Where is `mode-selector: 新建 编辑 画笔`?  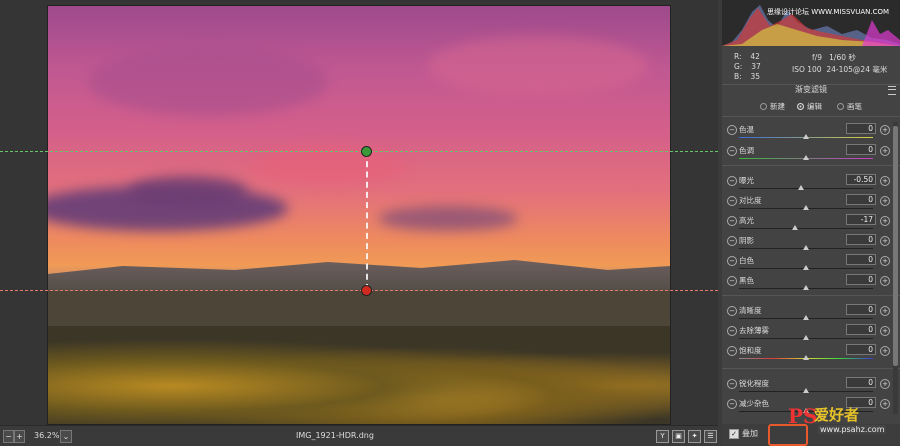
mode-selector: 新建 编辑 画笔 is located at coordinates (811, 106).